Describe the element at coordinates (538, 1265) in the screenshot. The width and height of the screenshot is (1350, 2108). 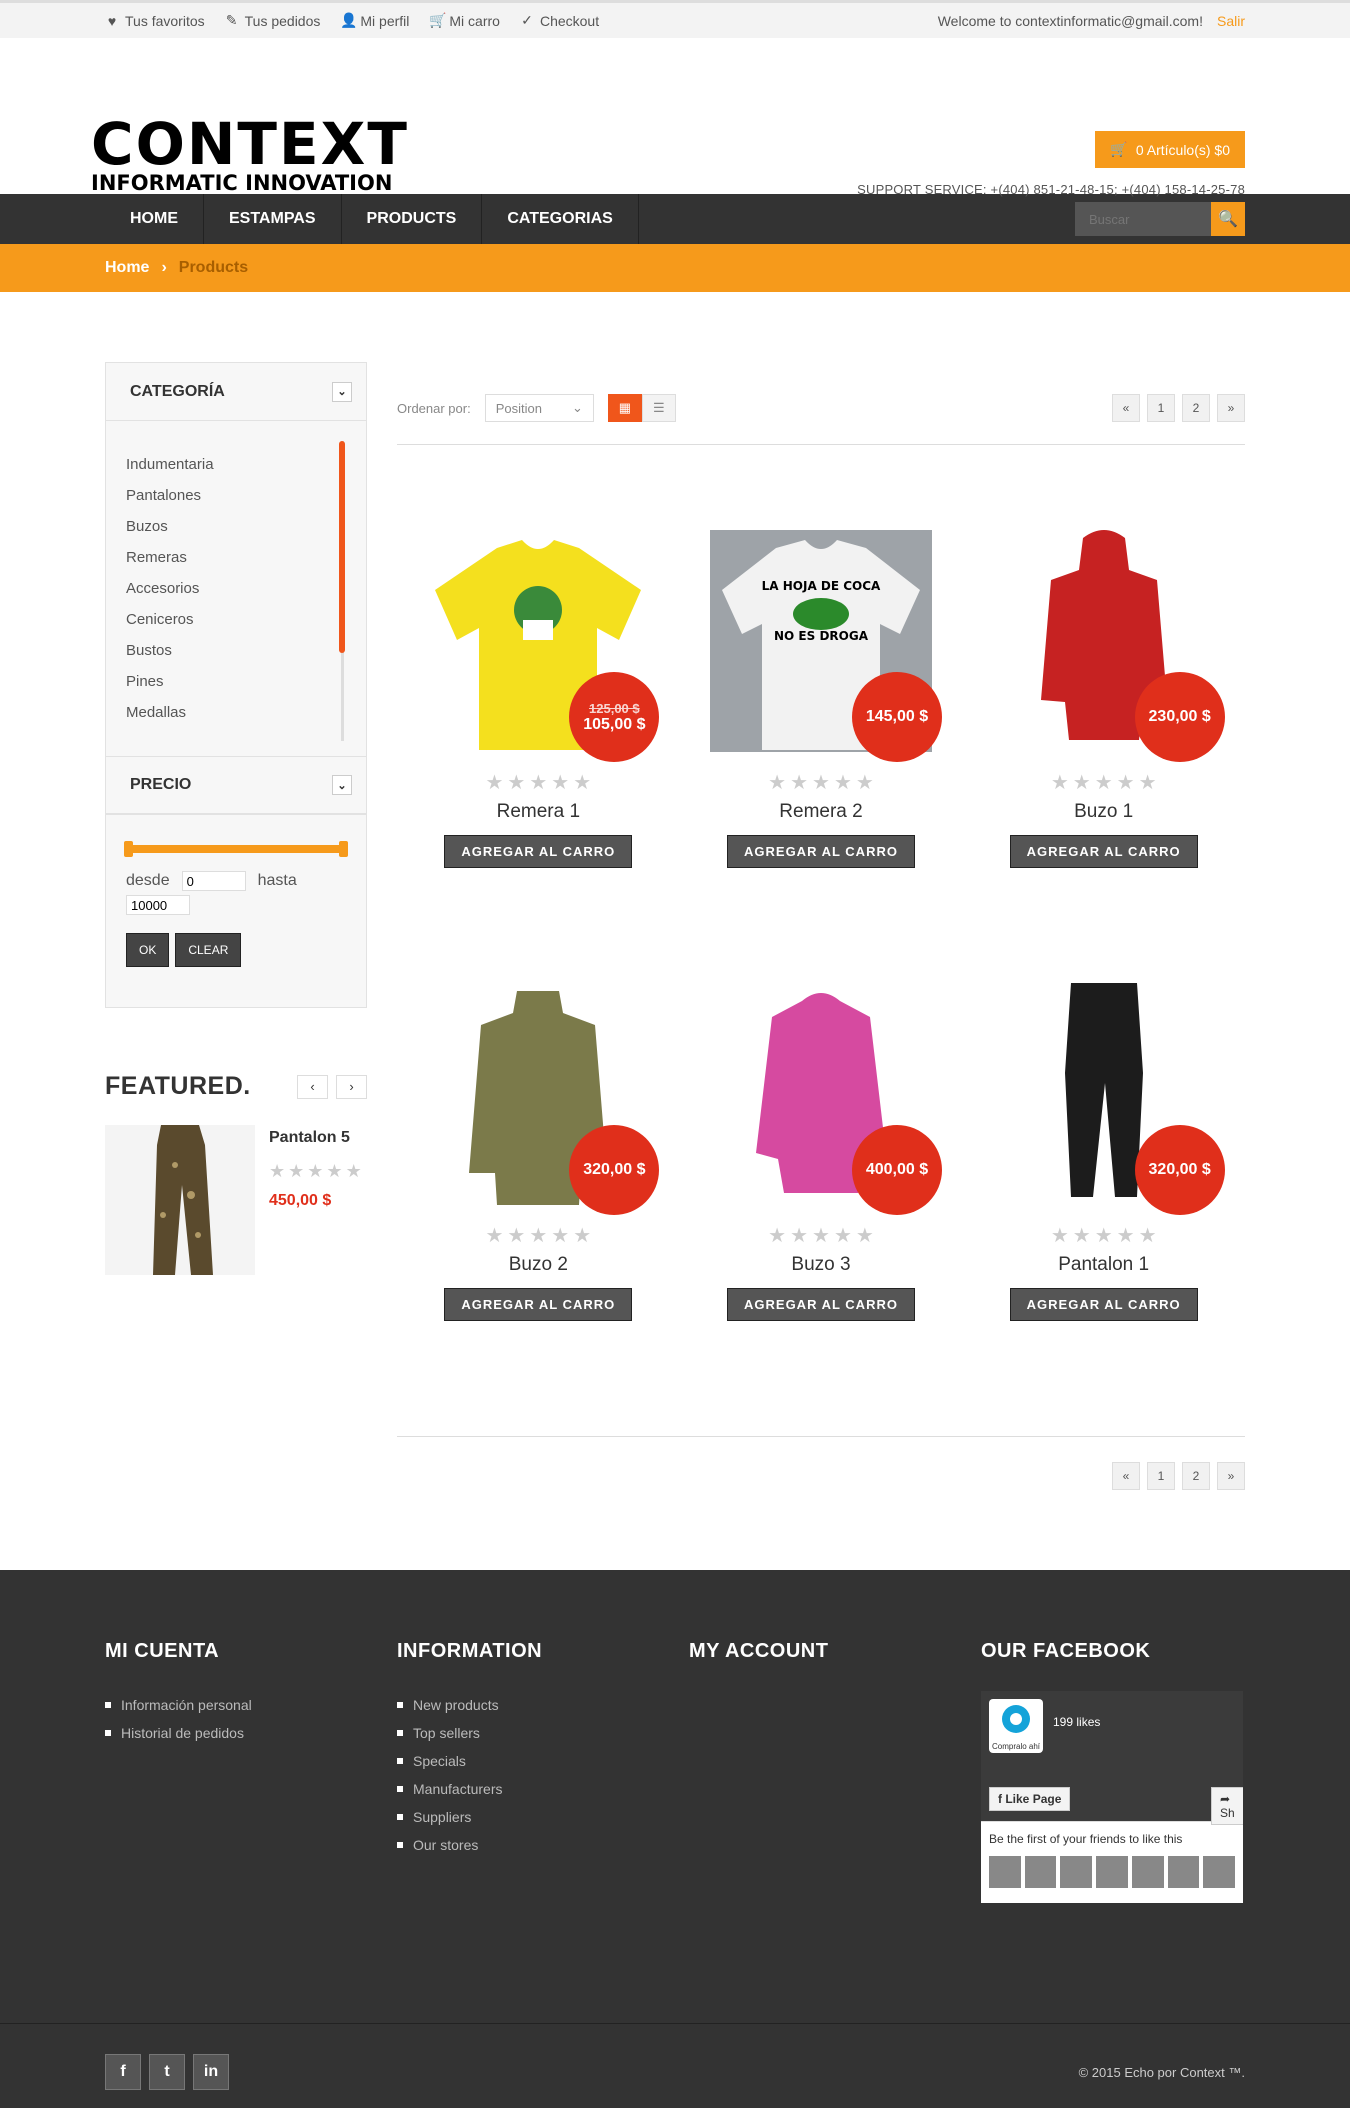
I see `product-name: Buzo 2` at that location.